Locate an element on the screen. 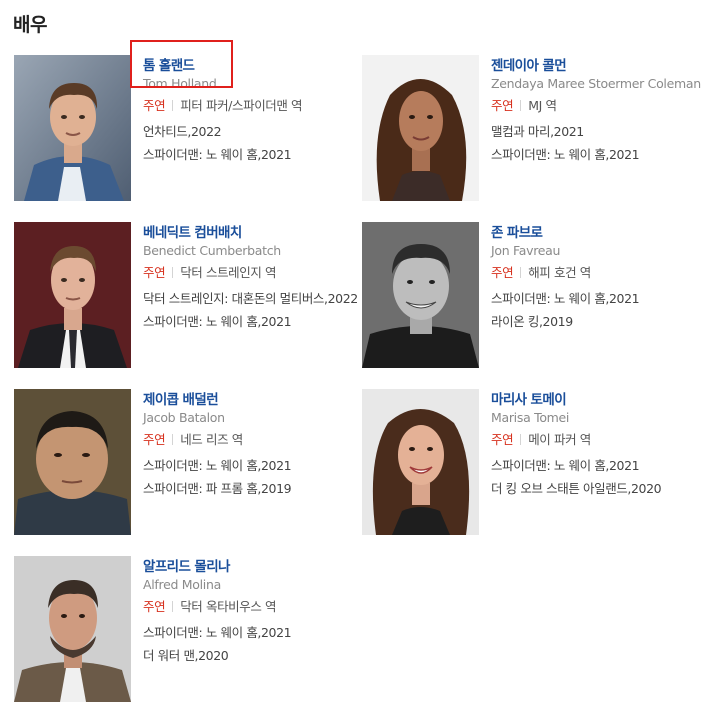  work-link: 맬컴과 마리,2021 is located at coordinates (598, 132).